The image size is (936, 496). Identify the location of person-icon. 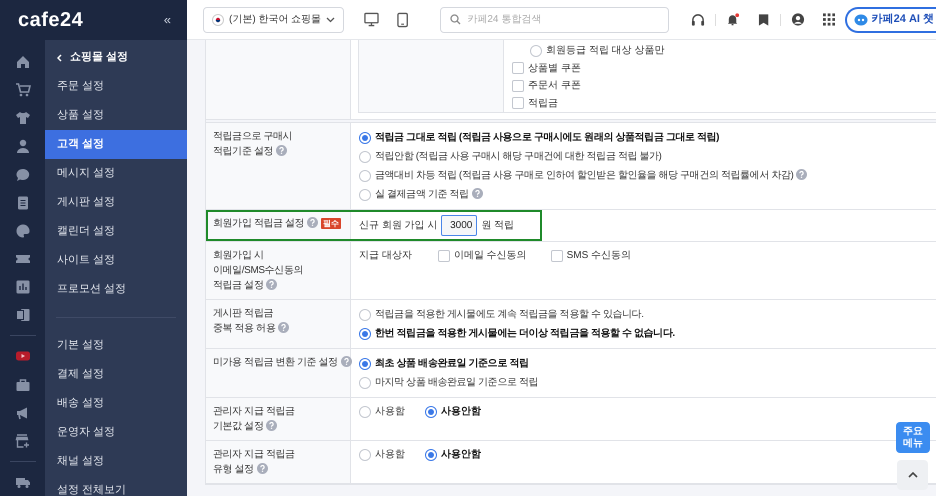
(22, 146).